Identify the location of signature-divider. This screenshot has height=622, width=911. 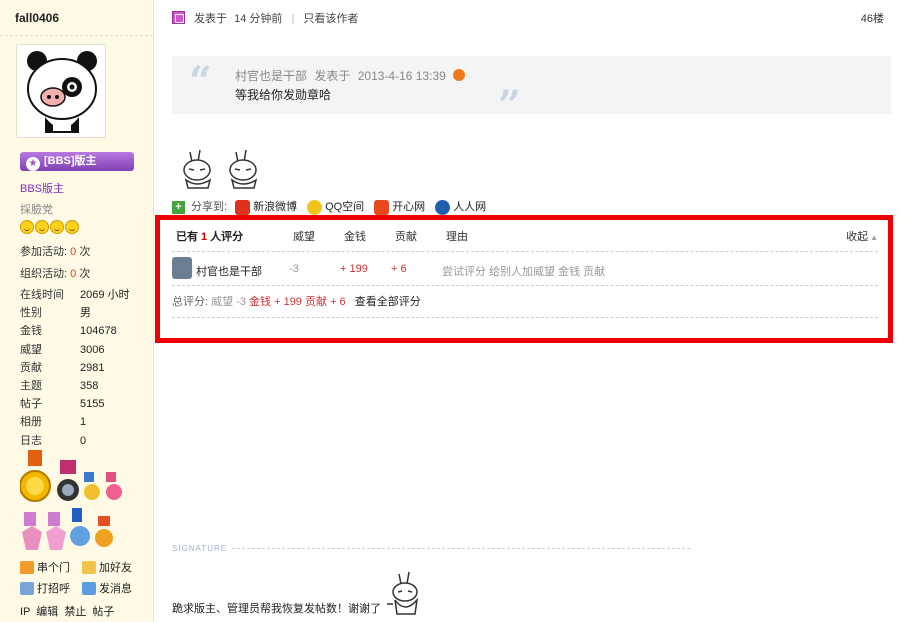
(461, 548).